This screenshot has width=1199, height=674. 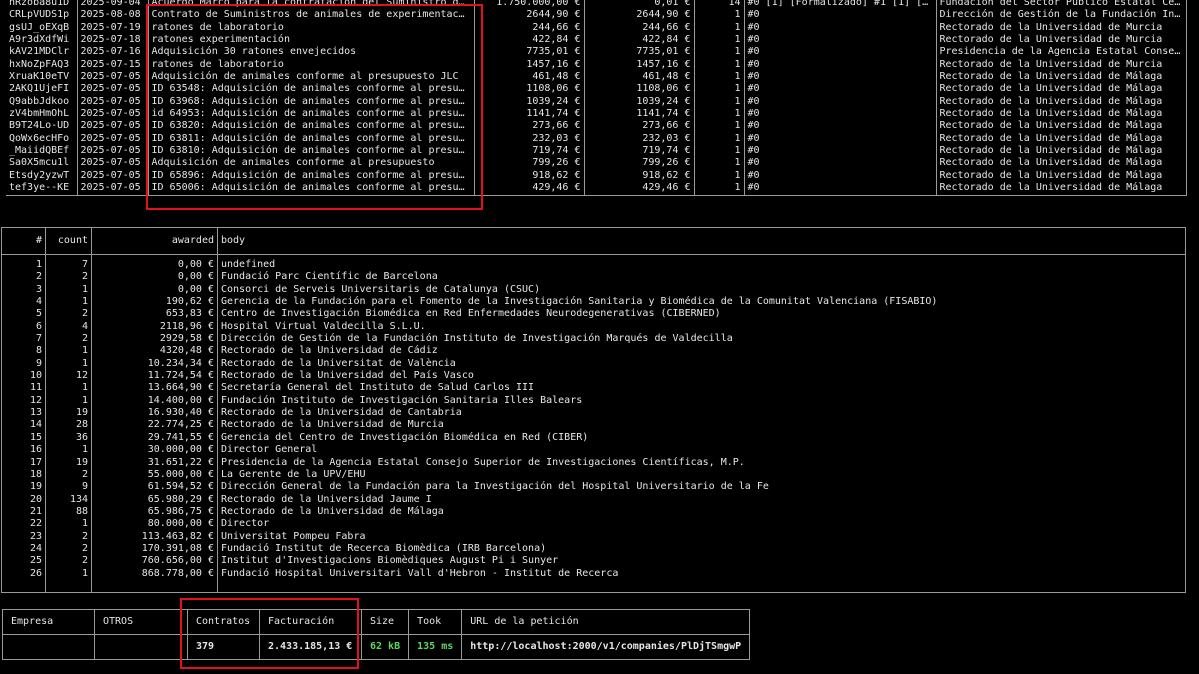 What do you see at coordinates (528, 176) in the screenshot?
I see `contract-amount: 918,62 €` at bounding box center [528, 176].